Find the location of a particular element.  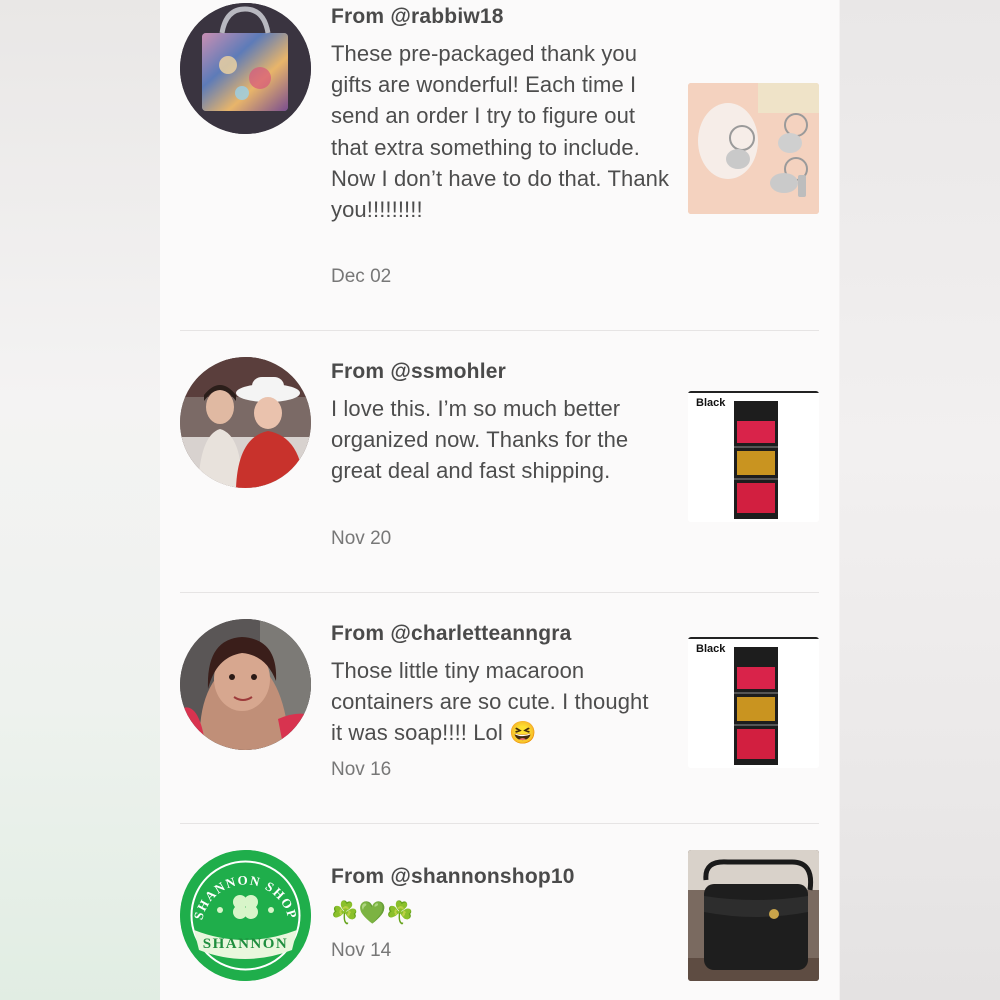

review-date: Nov 20 is located at coordinates (361, 538).